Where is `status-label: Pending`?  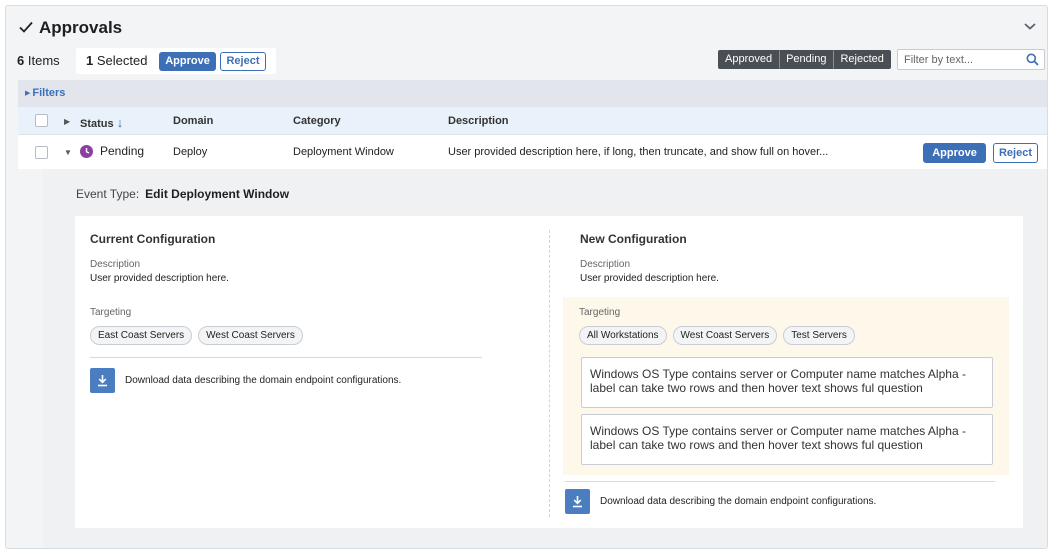
status-label: Pending is located at coordinates (122, 151).